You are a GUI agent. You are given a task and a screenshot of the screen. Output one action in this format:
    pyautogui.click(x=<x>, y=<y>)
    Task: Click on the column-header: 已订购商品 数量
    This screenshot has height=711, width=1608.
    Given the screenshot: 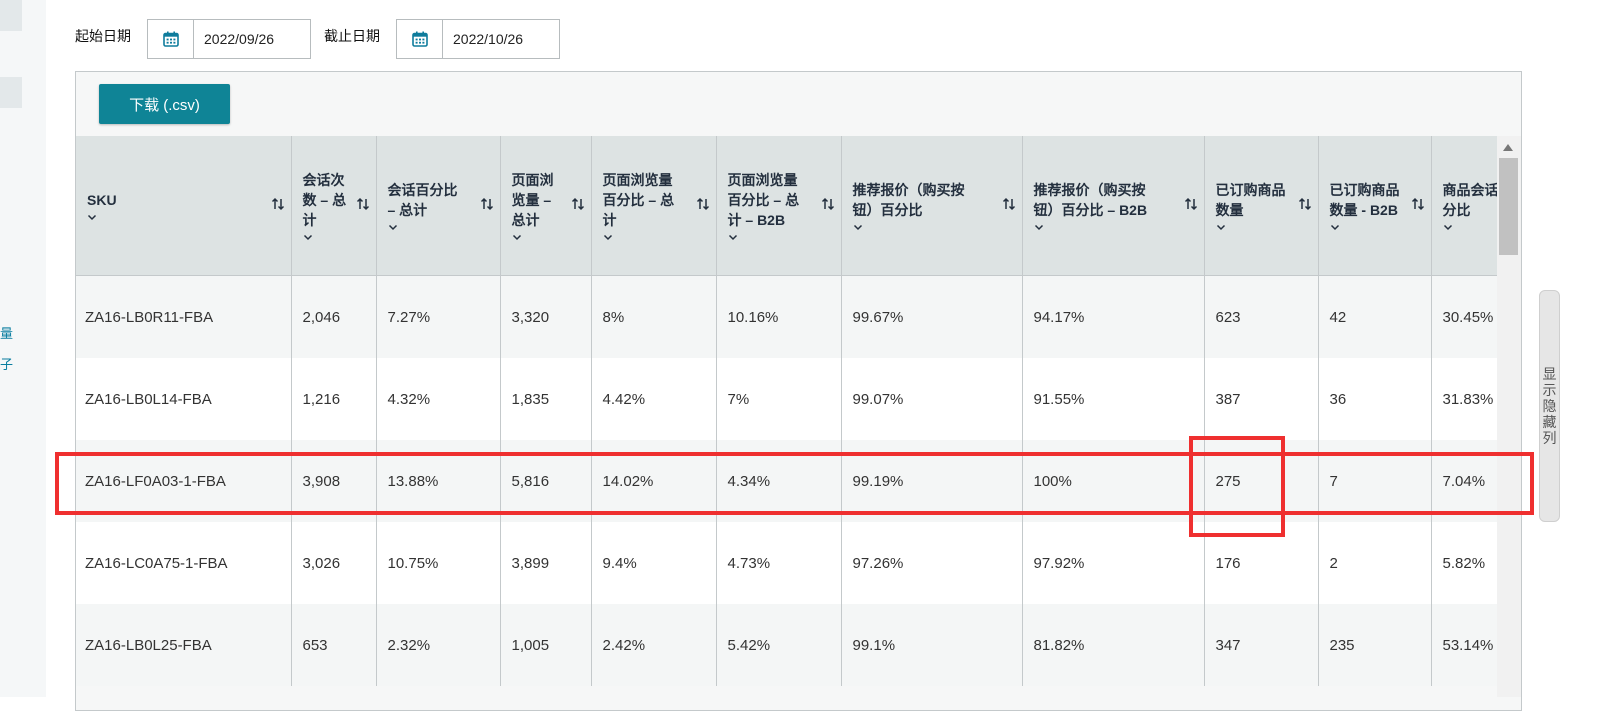 What is the action you would take?
    pyautogui.click(x=1261, y=206)
    